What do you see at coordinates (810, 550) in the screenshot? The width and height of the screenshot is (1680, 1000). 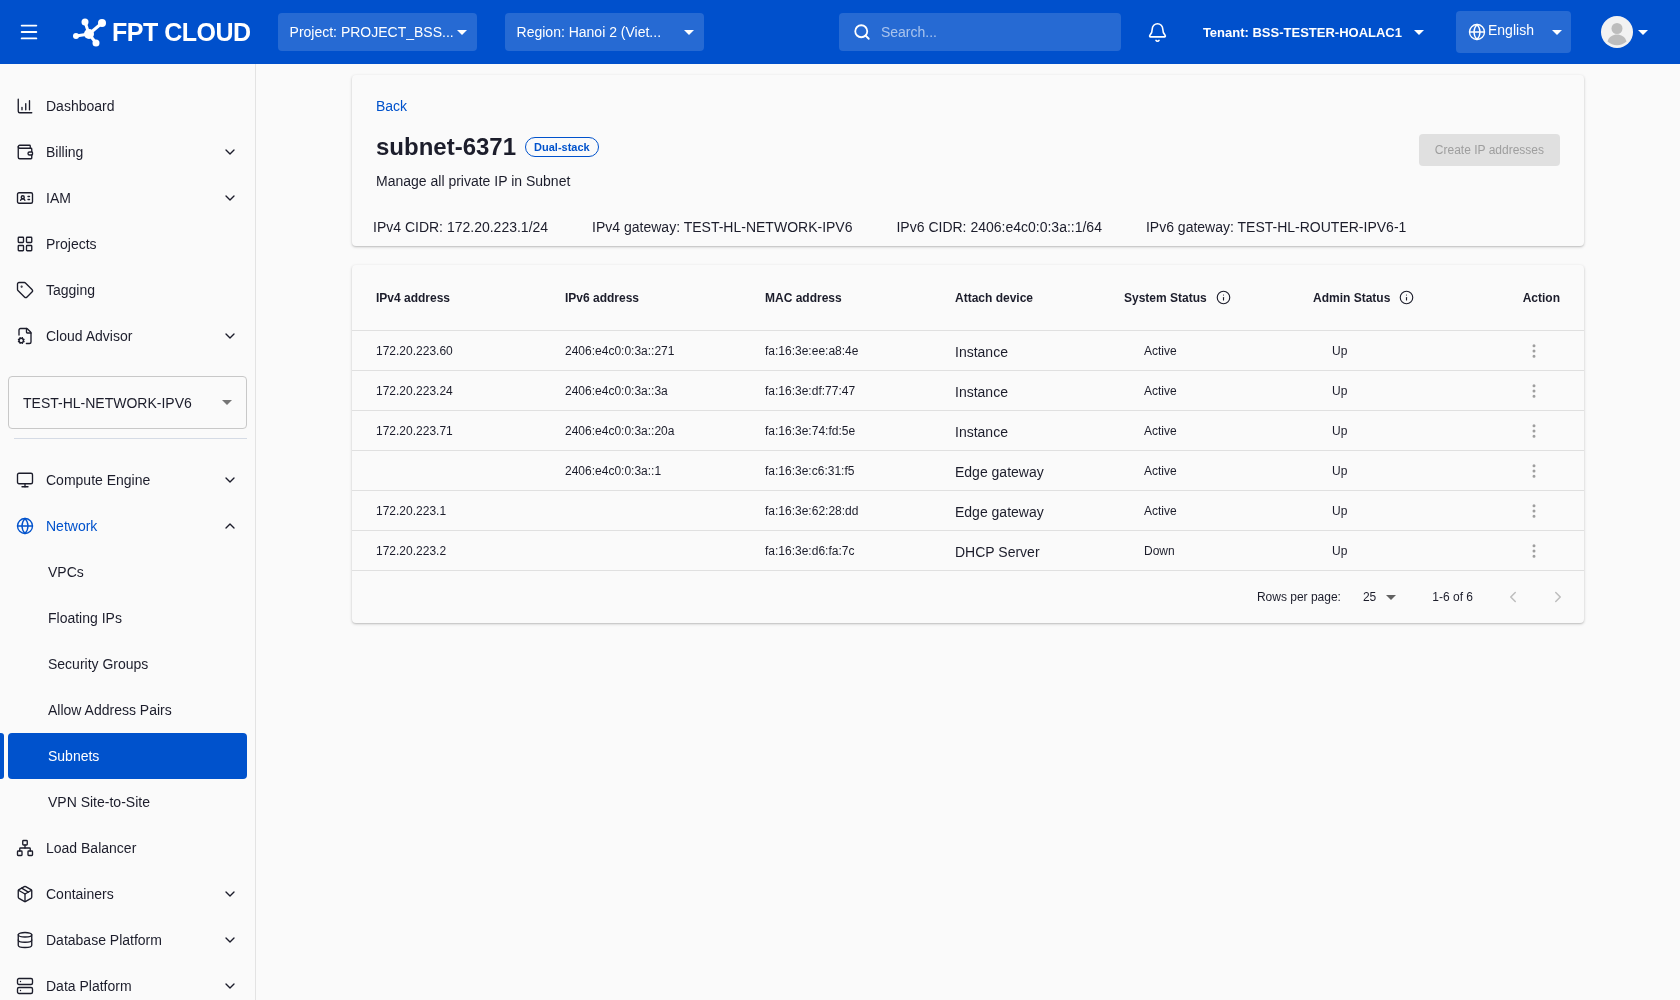 I see `table-cell: fa:16:3e:d6:fa:7c` at bounding box center [810, 550].